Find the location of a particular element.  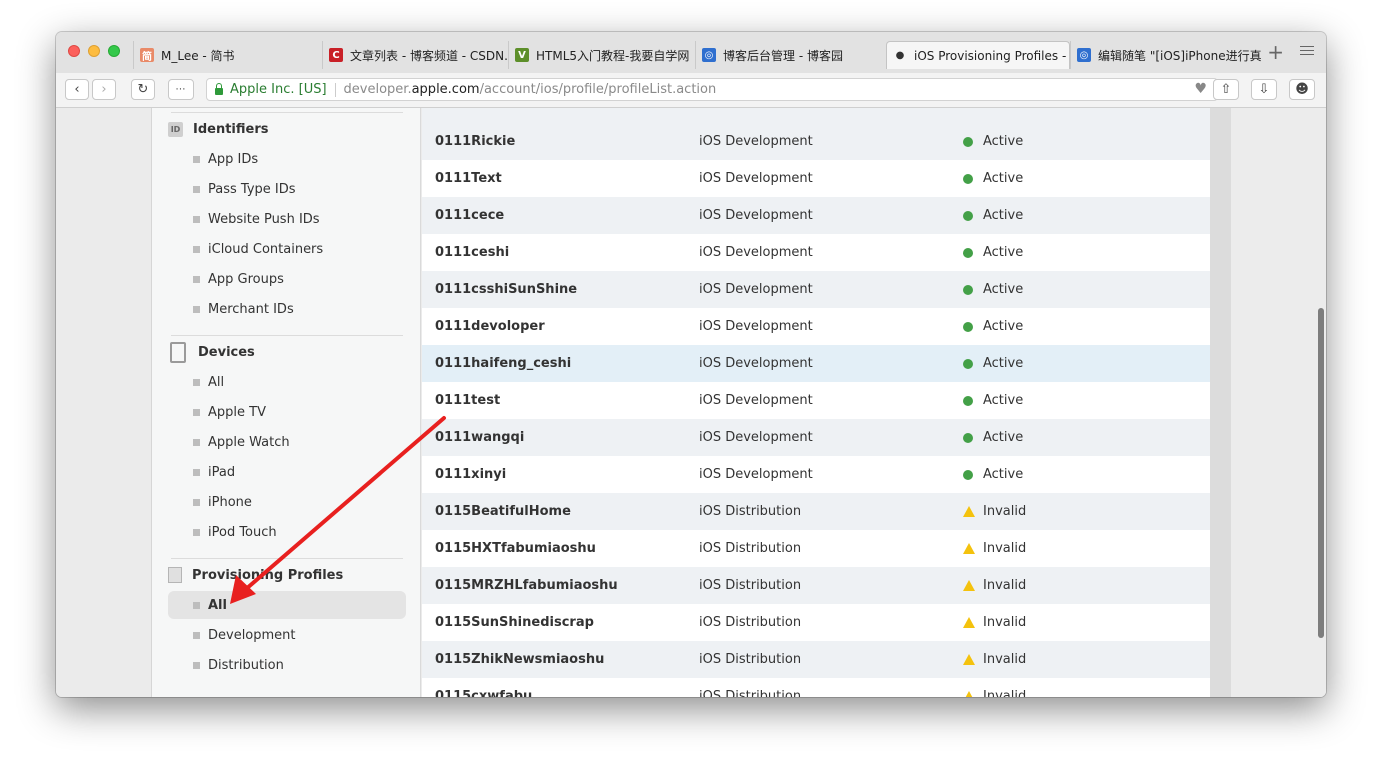

sidebar-item-development: Development is located at coordinates (287, 635).